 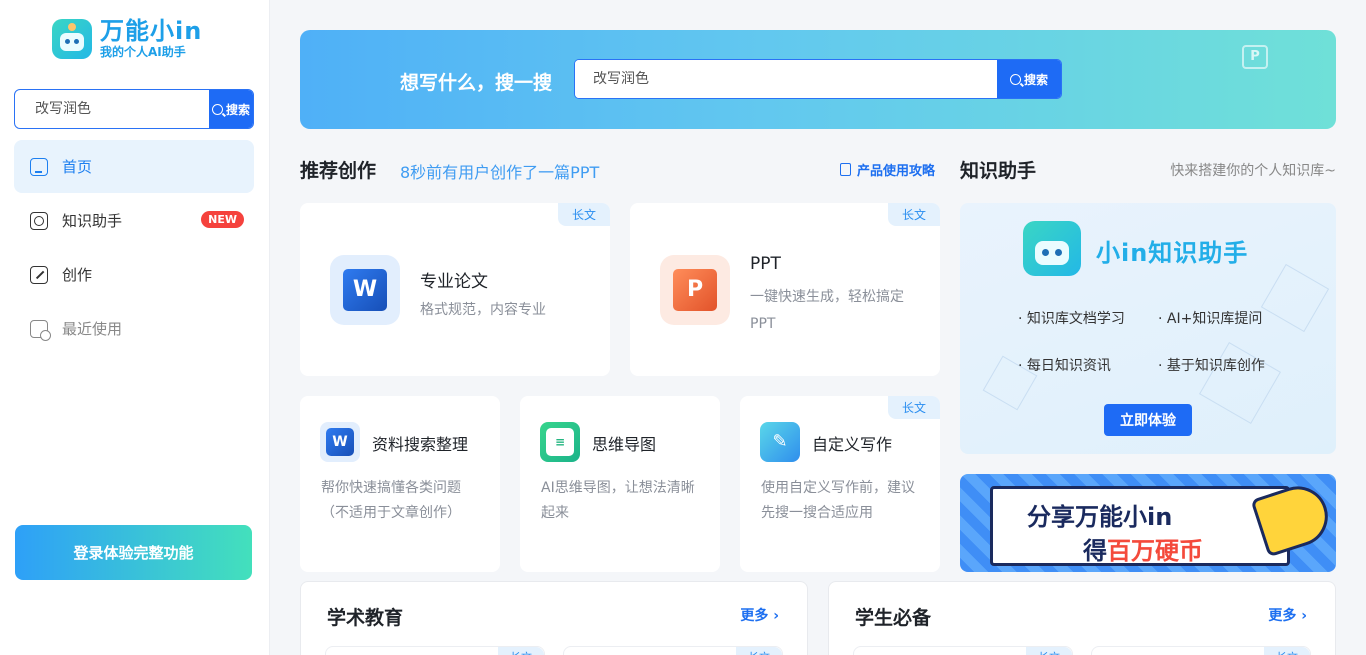 I want to click on card-mindmap: ≡ 思维导图 AI思维导图，让想法清晰起来, so click(x=620, y=484).